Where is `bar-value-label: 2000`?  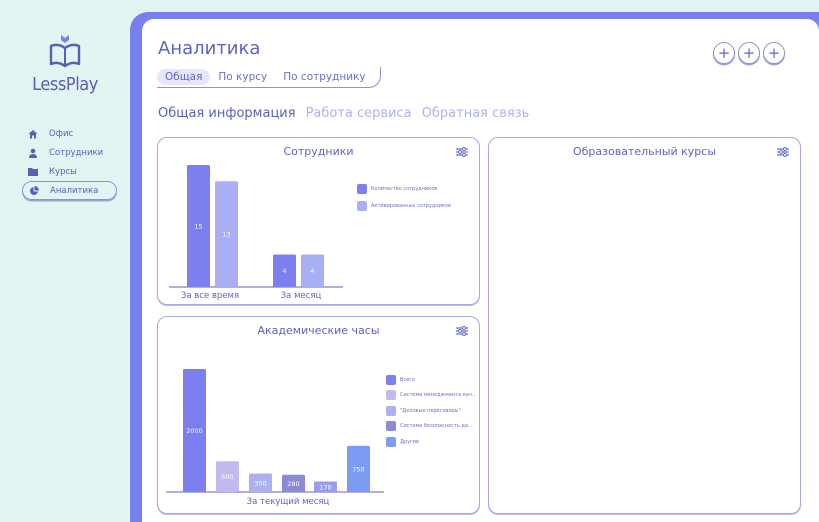 bar-value-label: 2000 is located at coordinates (194, 431).